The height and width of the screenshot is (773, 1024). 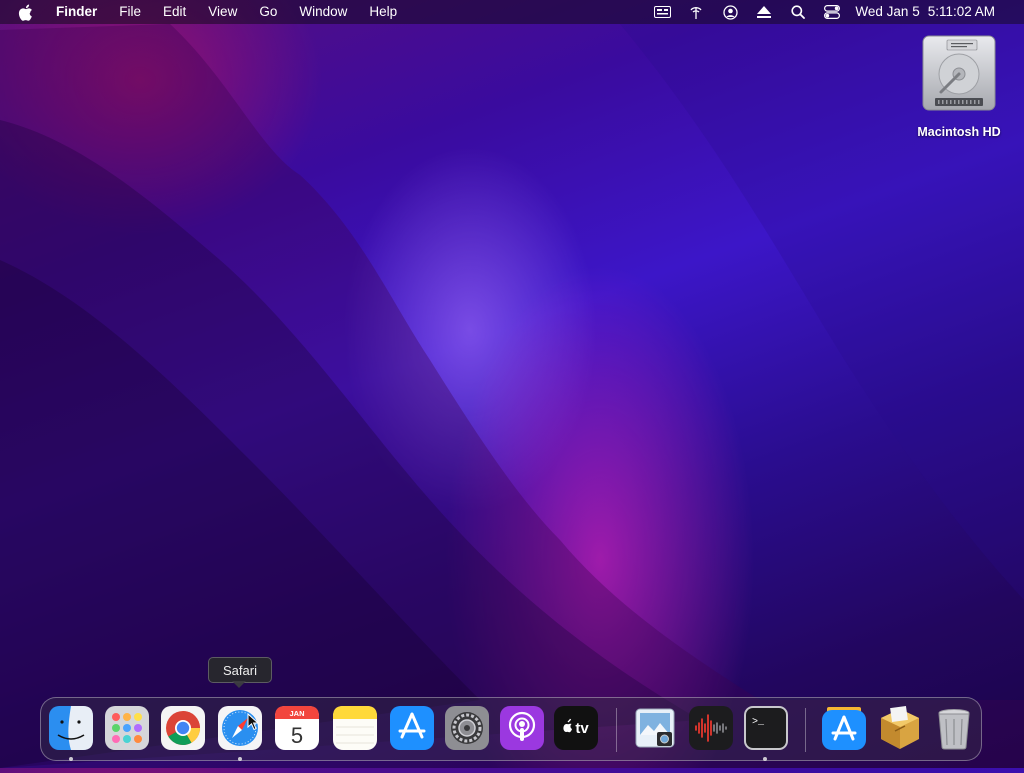 I want to click on dock-app-launchpad, so click(x=127, y=728).